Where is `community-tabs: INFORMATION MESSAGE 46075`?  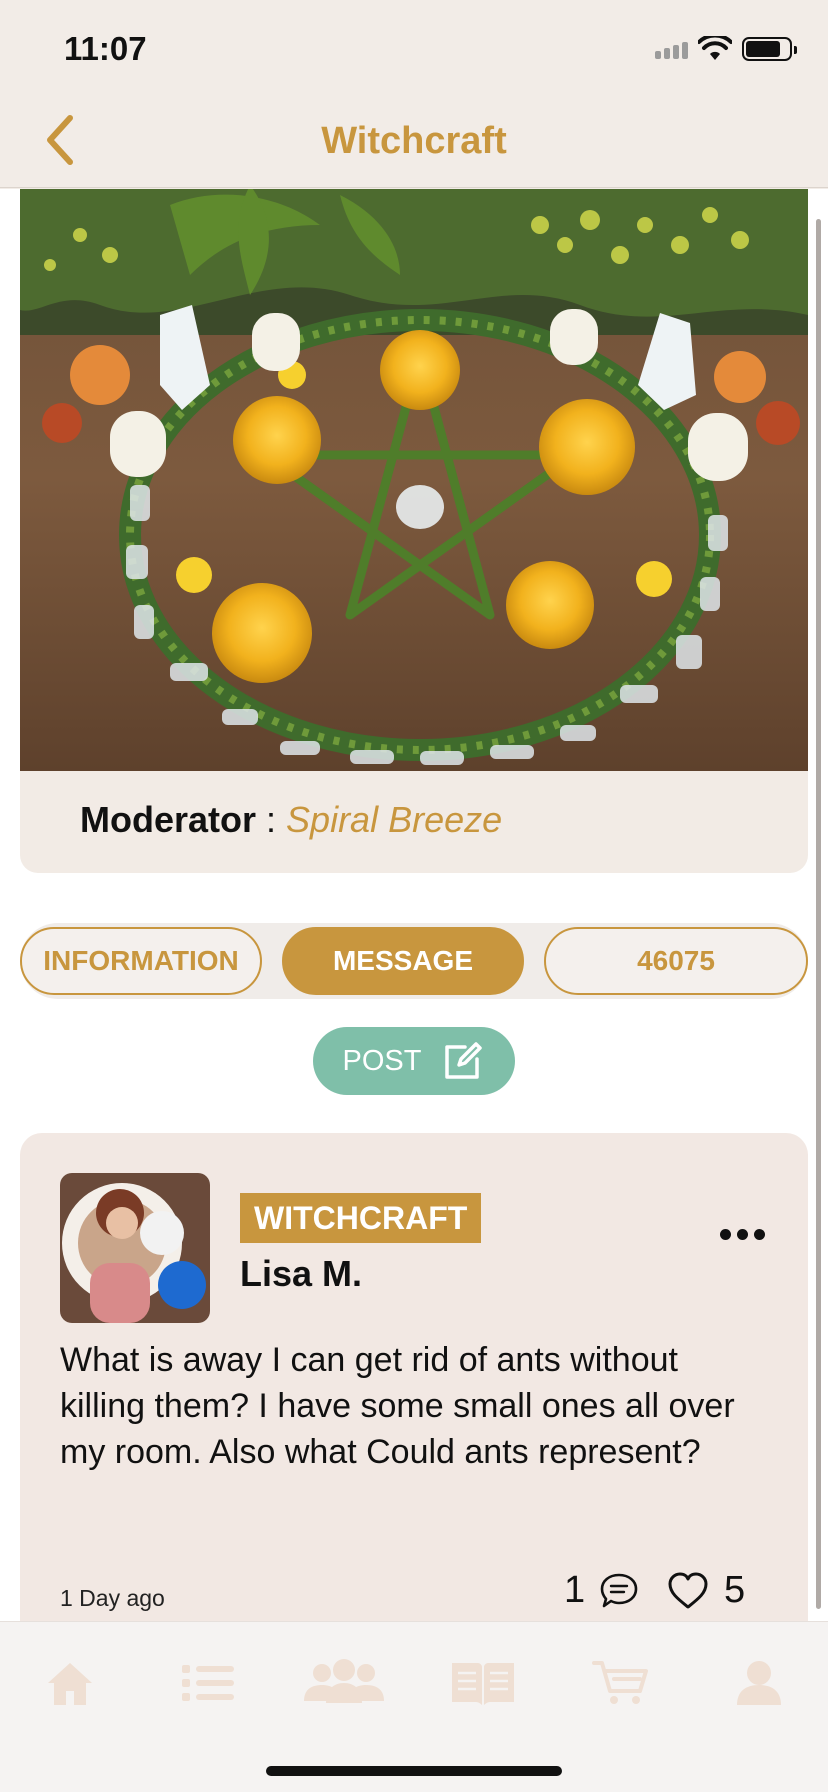 community-tabs: INFORMATION MESSAGE 46075 is located at coordinates (414, 961).